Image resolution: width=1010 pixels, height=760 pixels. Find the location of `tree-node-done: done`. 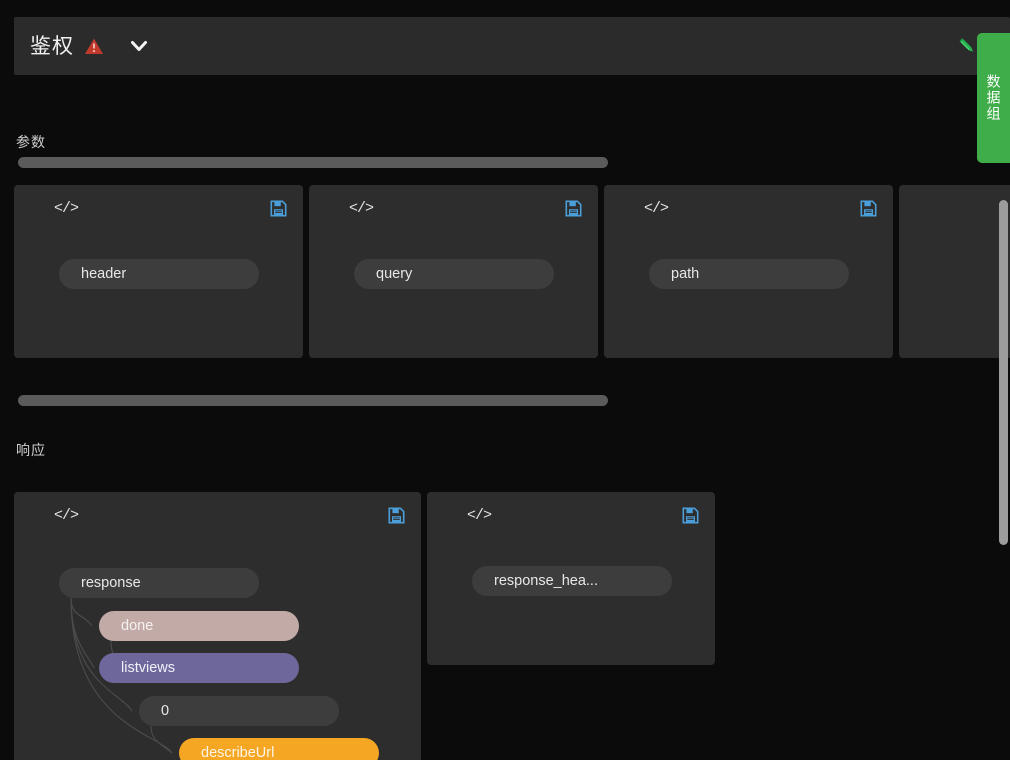

tree-node-done: done is located at coordinates (199, 626).